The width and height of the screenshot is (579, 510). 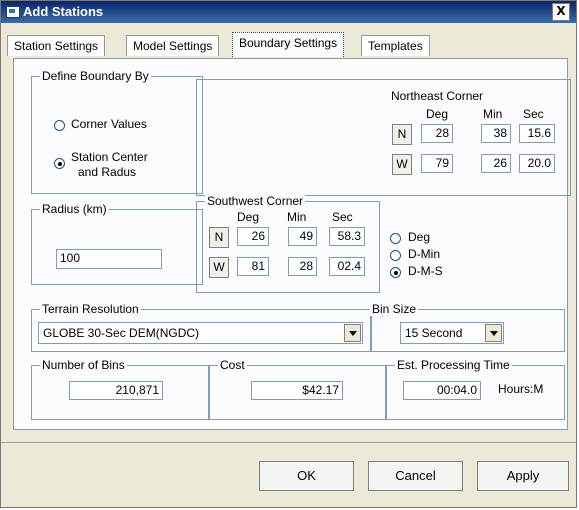 What do you see at coordinates (394, 309) in the screenshot?
I see `bin-size-label: Bin Size` at bounding box center [394, 309].